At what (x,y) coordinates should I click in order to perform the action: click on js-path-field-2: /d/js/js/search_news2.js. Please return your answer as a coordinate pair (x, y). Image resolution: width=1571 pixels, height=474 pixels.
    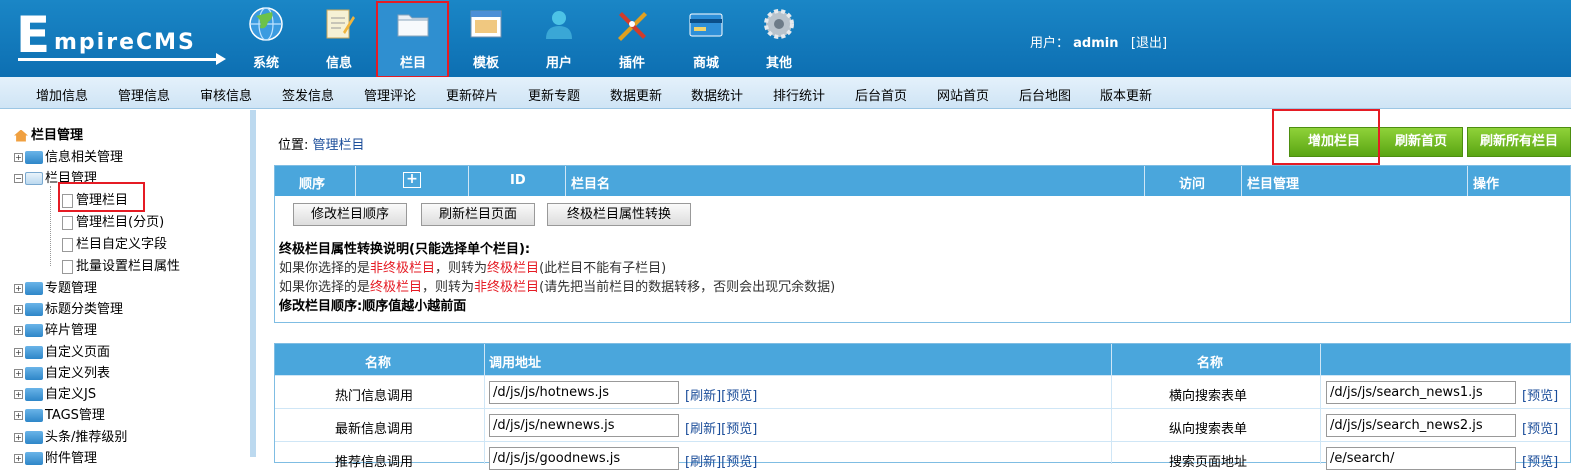
    Looking at the image, I should click on (1421, 425).